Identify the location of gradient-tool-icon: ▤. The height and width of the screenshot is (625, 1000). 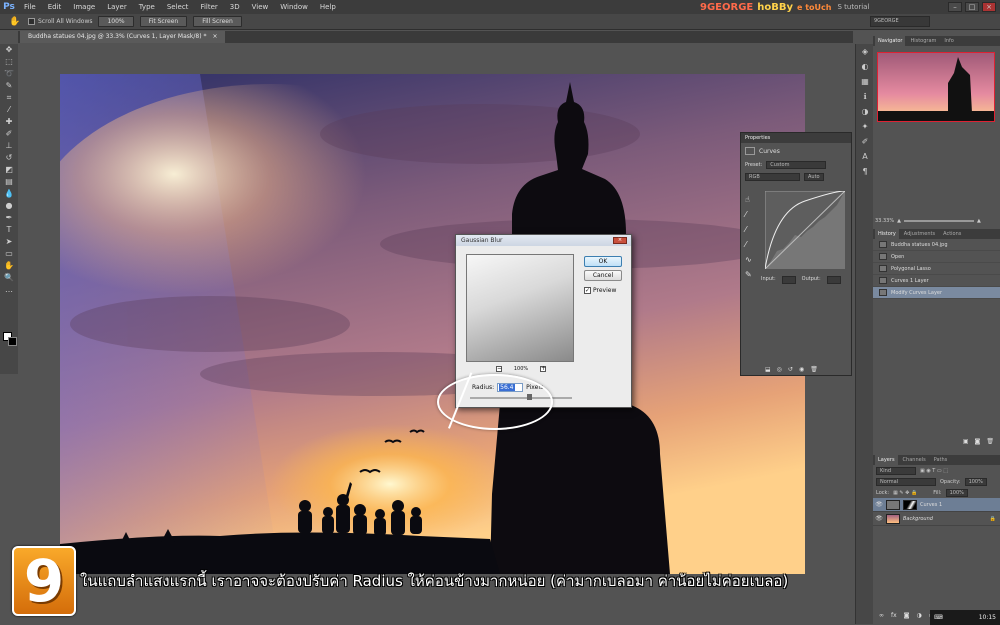
(9, 182).